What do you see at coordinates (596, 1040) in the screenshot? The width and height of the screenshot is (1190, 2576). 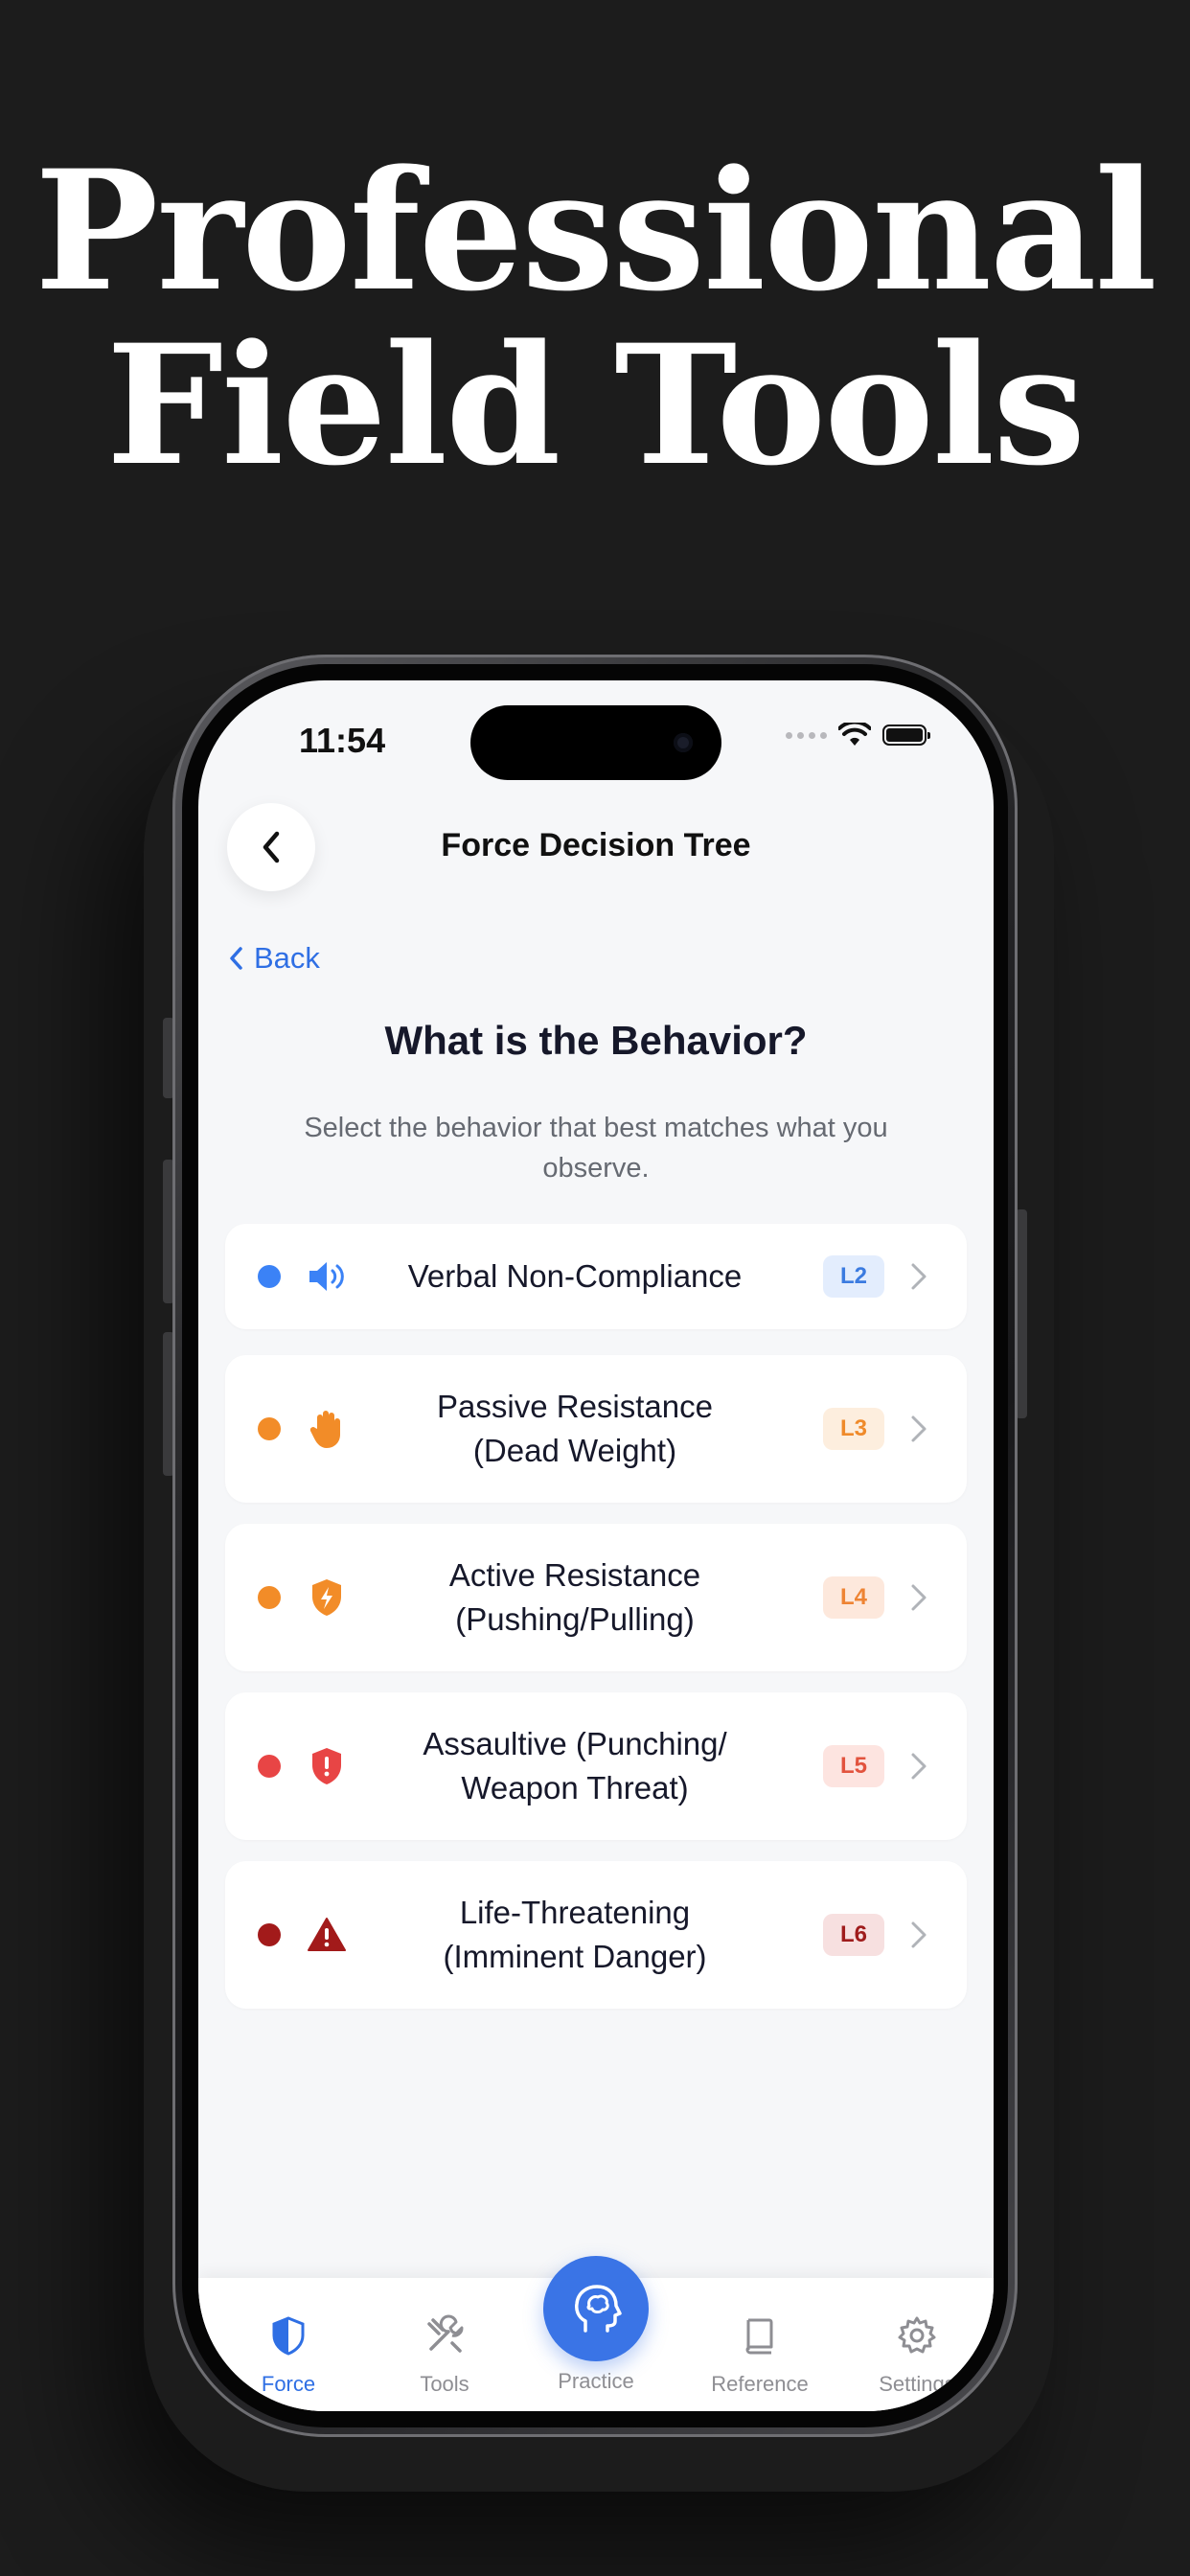 I see `question-title: What is the Behavior?` at bounding box center [596, 1040].